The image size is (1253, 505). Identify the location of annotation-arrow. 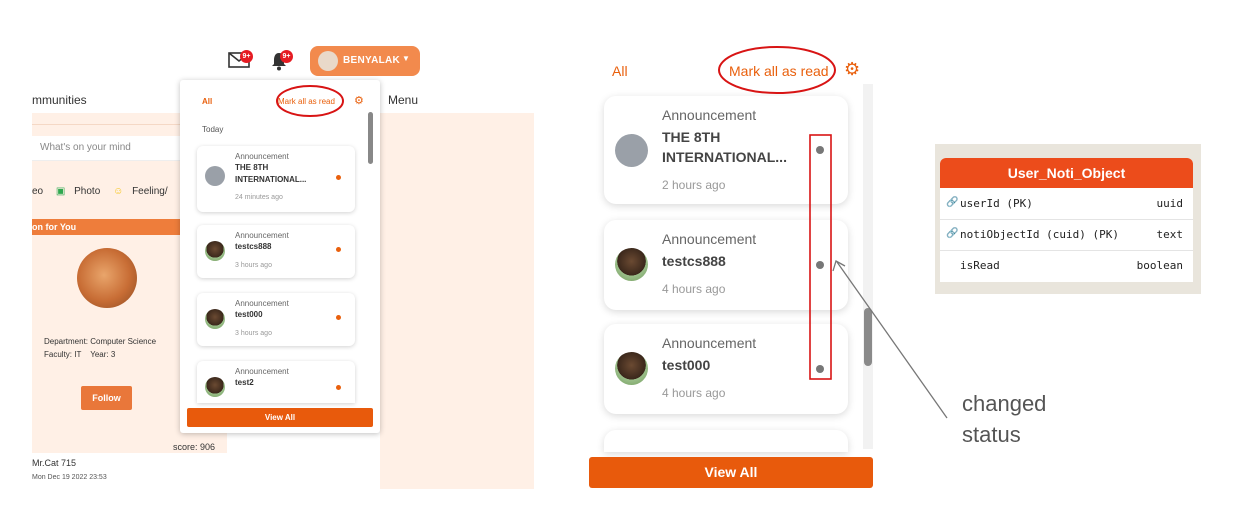
(892, 340).